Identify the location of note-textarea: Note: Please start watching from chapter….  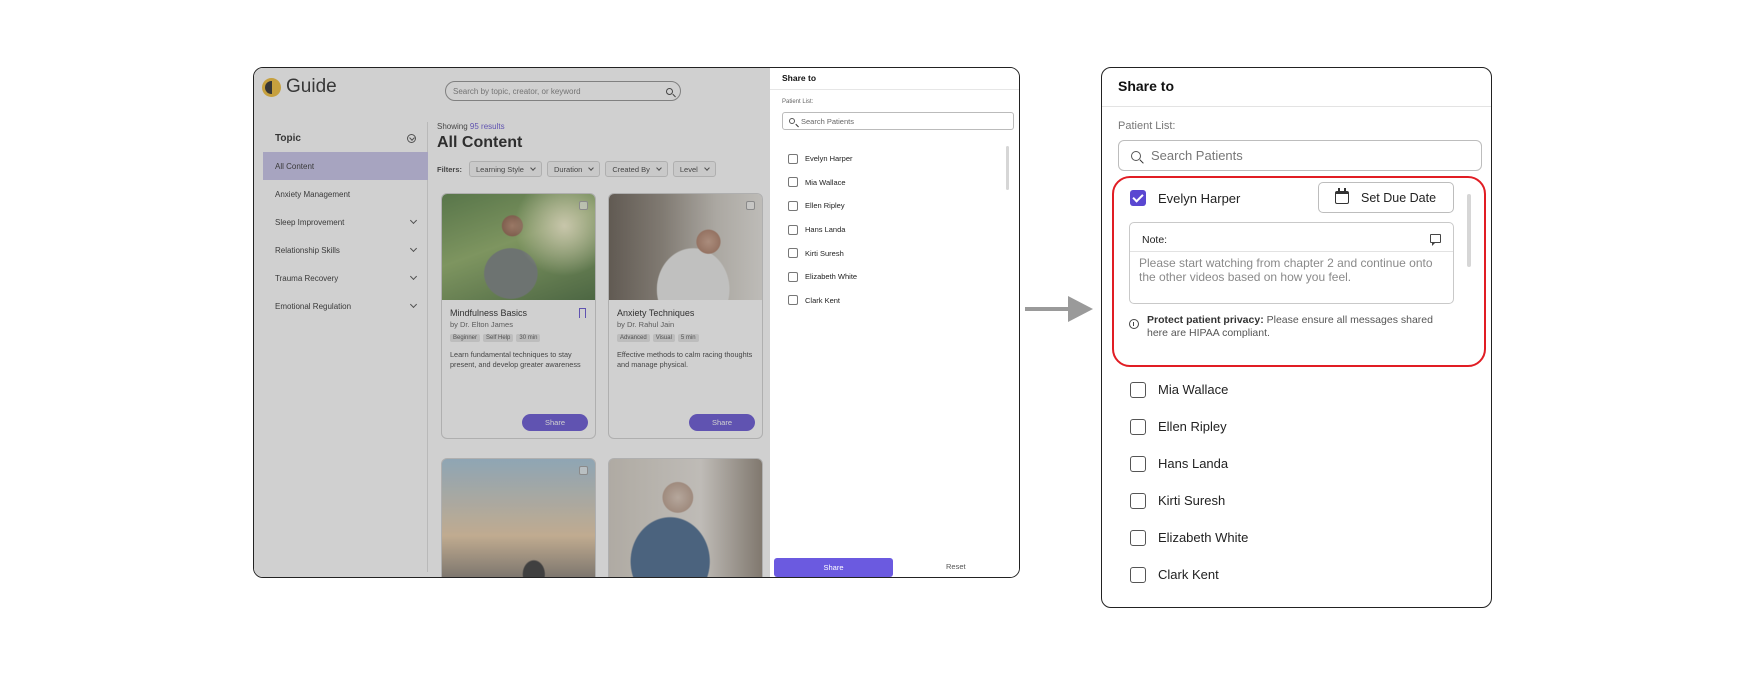
(1291, 263).